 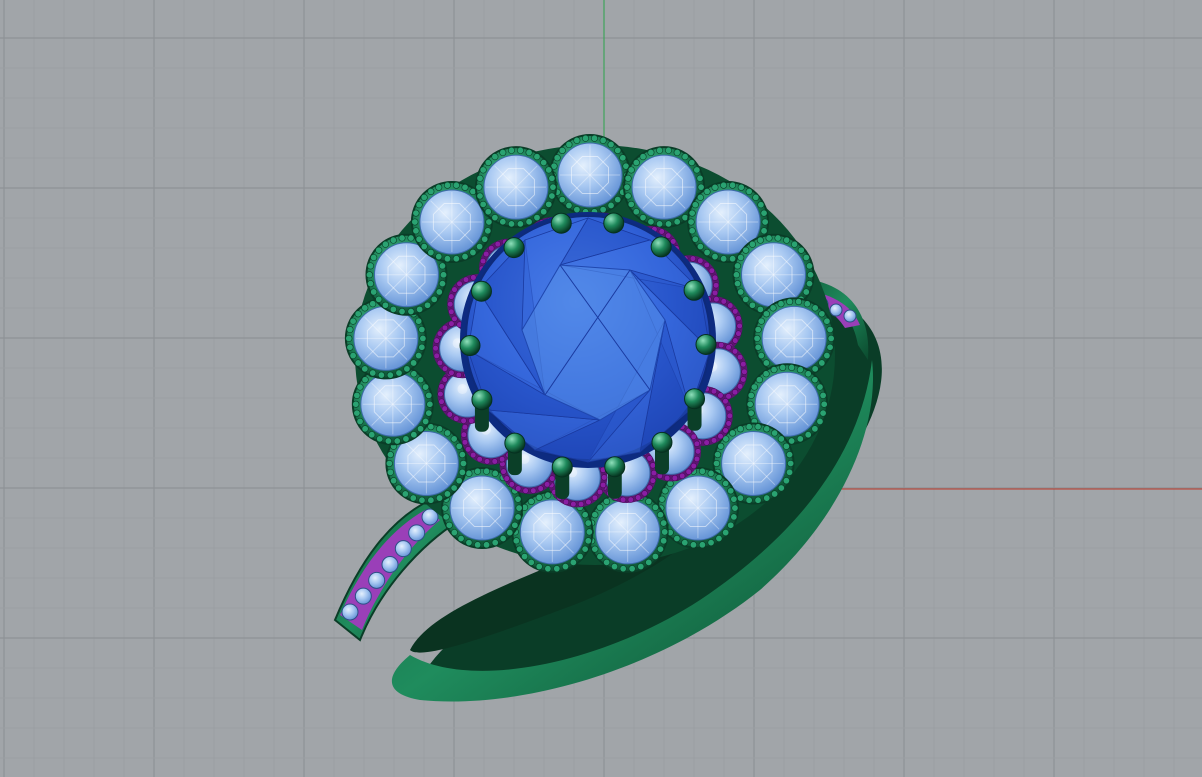 What do you see at coordinates (588, 340) in the screenshot?
I see `center-stone` at bounding box center [588, 340].